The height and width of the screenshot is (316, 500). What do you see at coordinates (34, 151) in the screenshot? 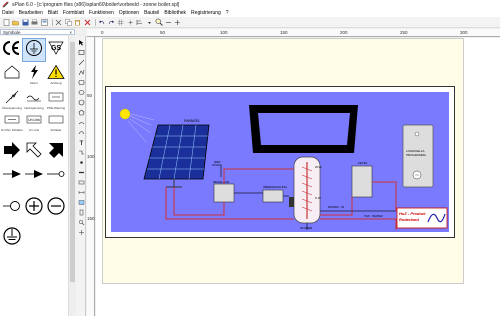
I see `symbol-arrow-diag` at bounding box center [34, 151].